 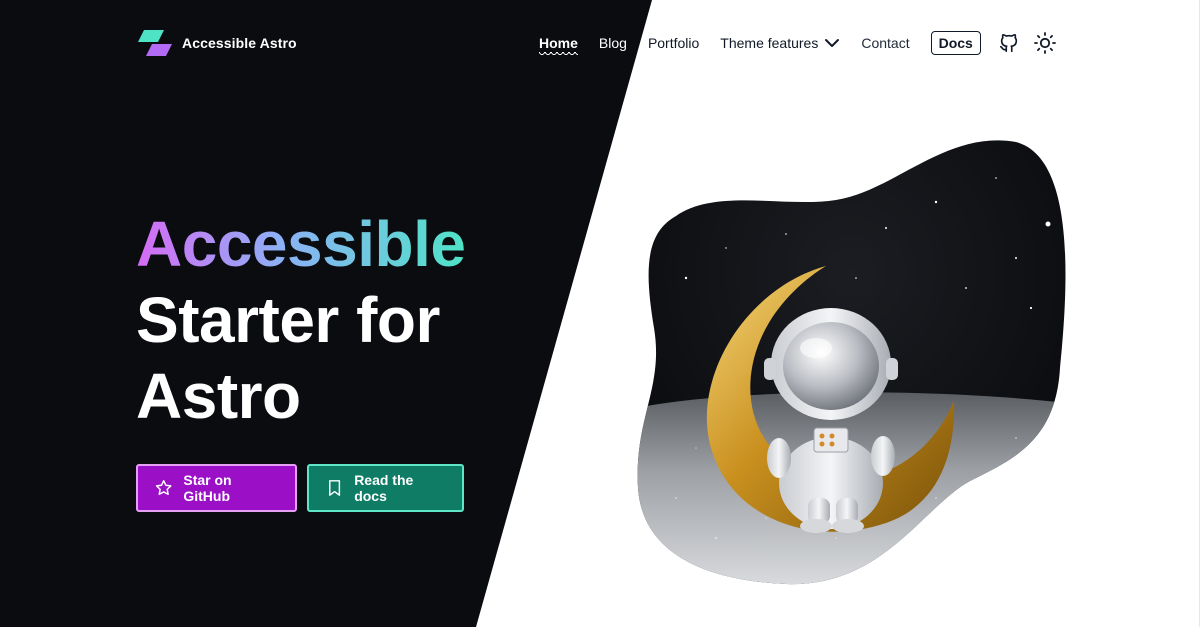 I want to click on nav-item-theme-features-label: Theme features, so click(x=769, y=43).